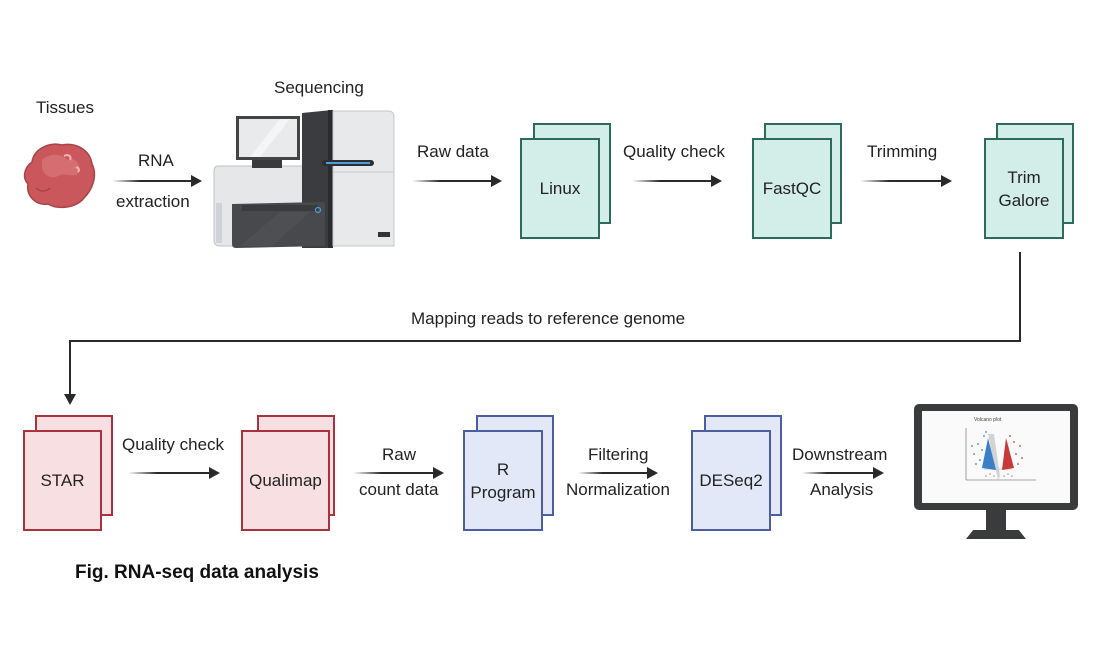 The height and width of the screenshot is (648, 1110). What do you see at coordinates (843, 473) in the screenshot?
I see `arrow-downstream` at bounding box center [843, 473].